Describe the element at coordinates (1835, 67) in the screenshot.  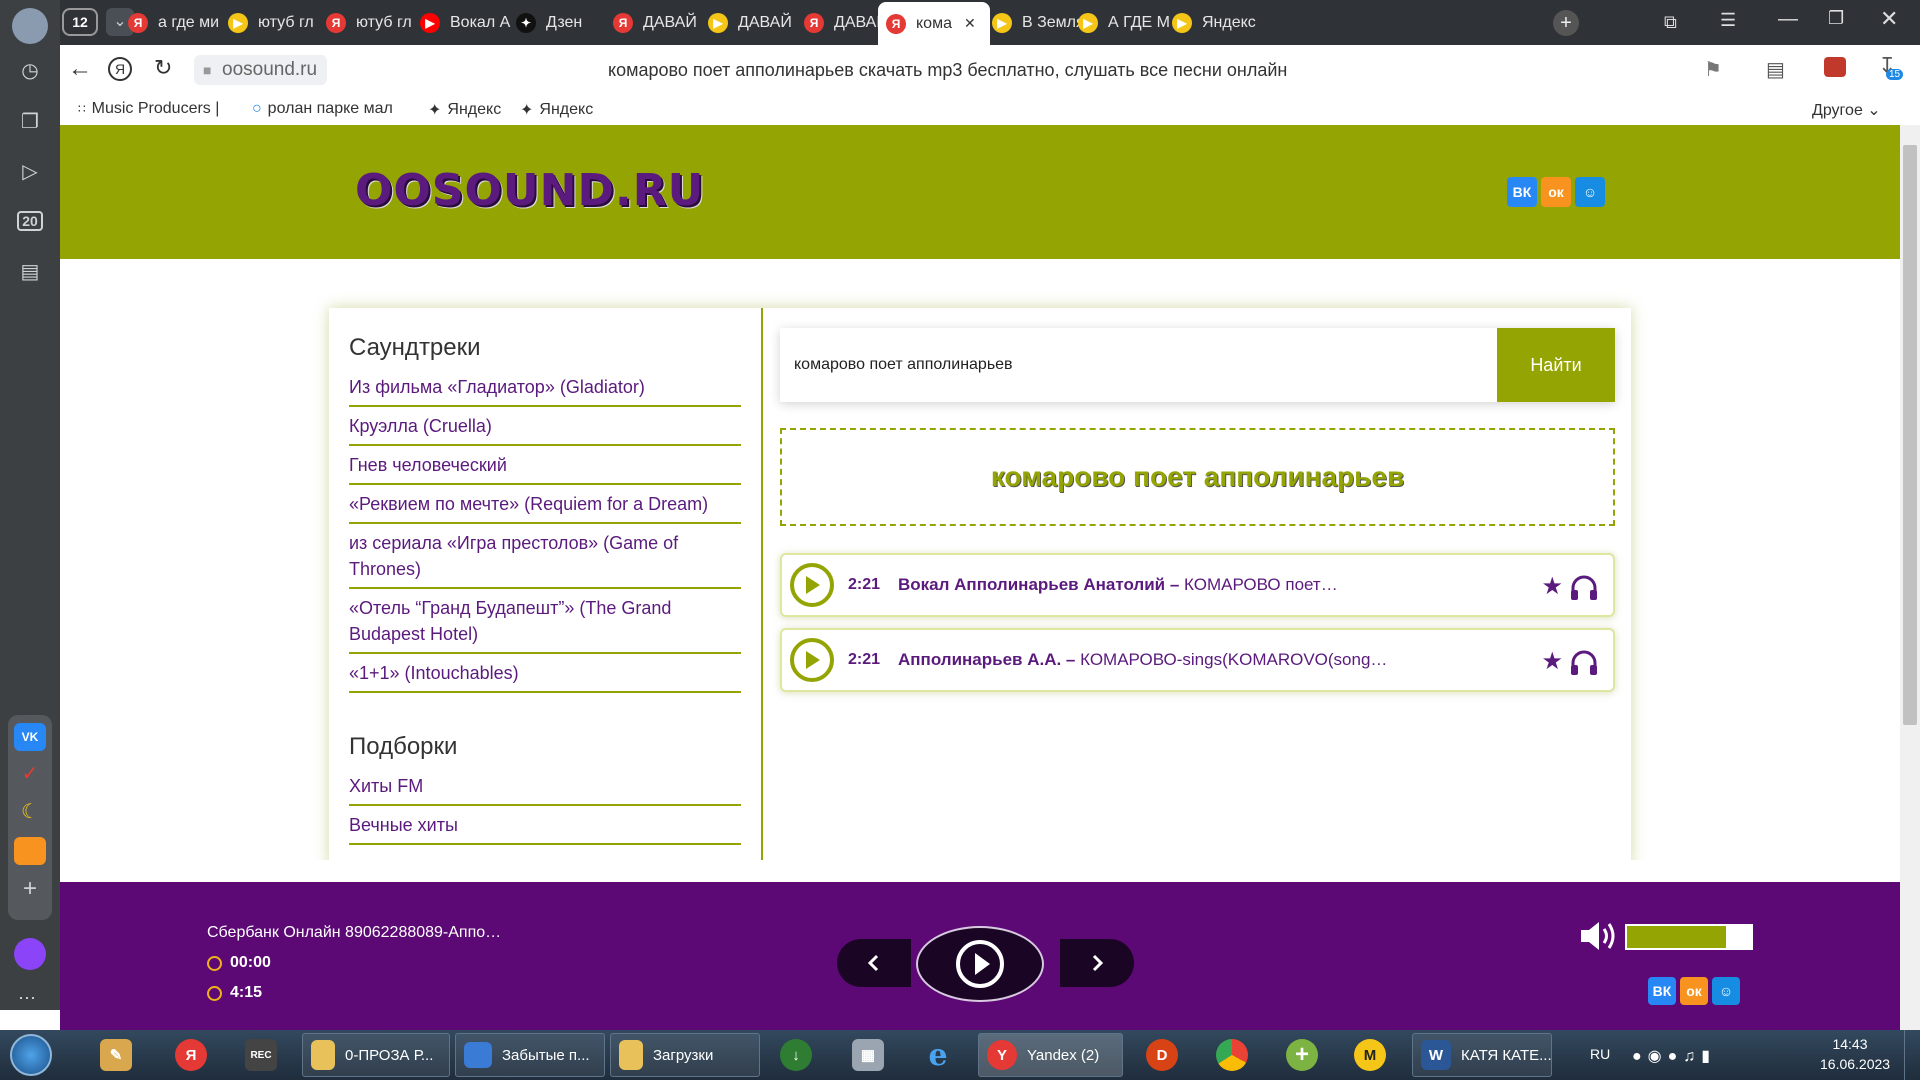
I see `extension-icon` at that location.